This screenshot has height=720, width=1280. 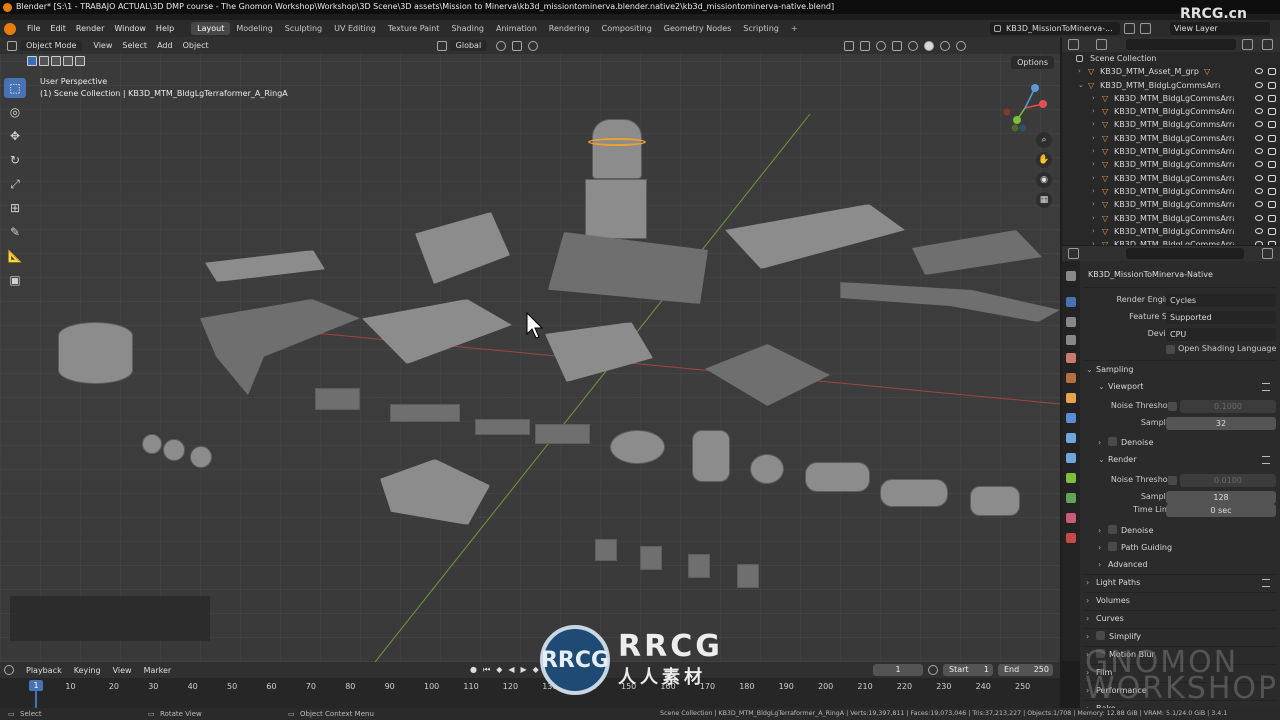 What do you see at coordinates (1247, 44) in the screenshot?
I see `filter-icon` at bounding box center [1247, 44].